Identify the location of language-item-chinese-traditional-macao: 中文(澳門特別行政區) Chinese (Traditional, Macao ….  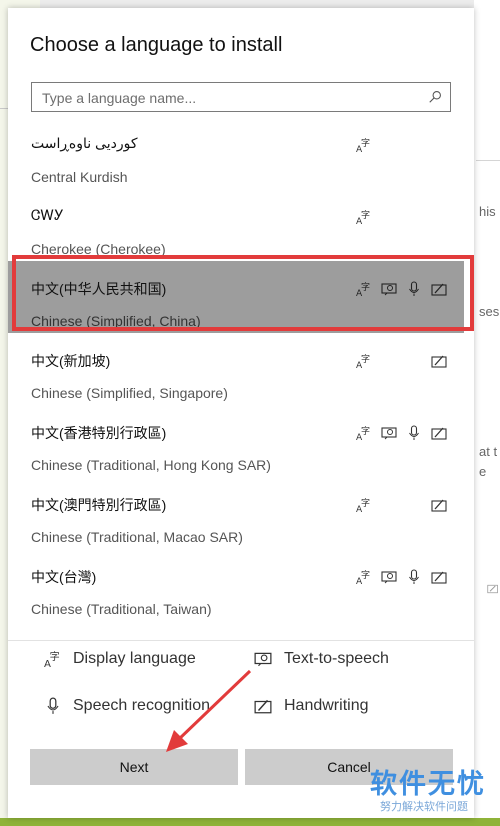
(236, 513).